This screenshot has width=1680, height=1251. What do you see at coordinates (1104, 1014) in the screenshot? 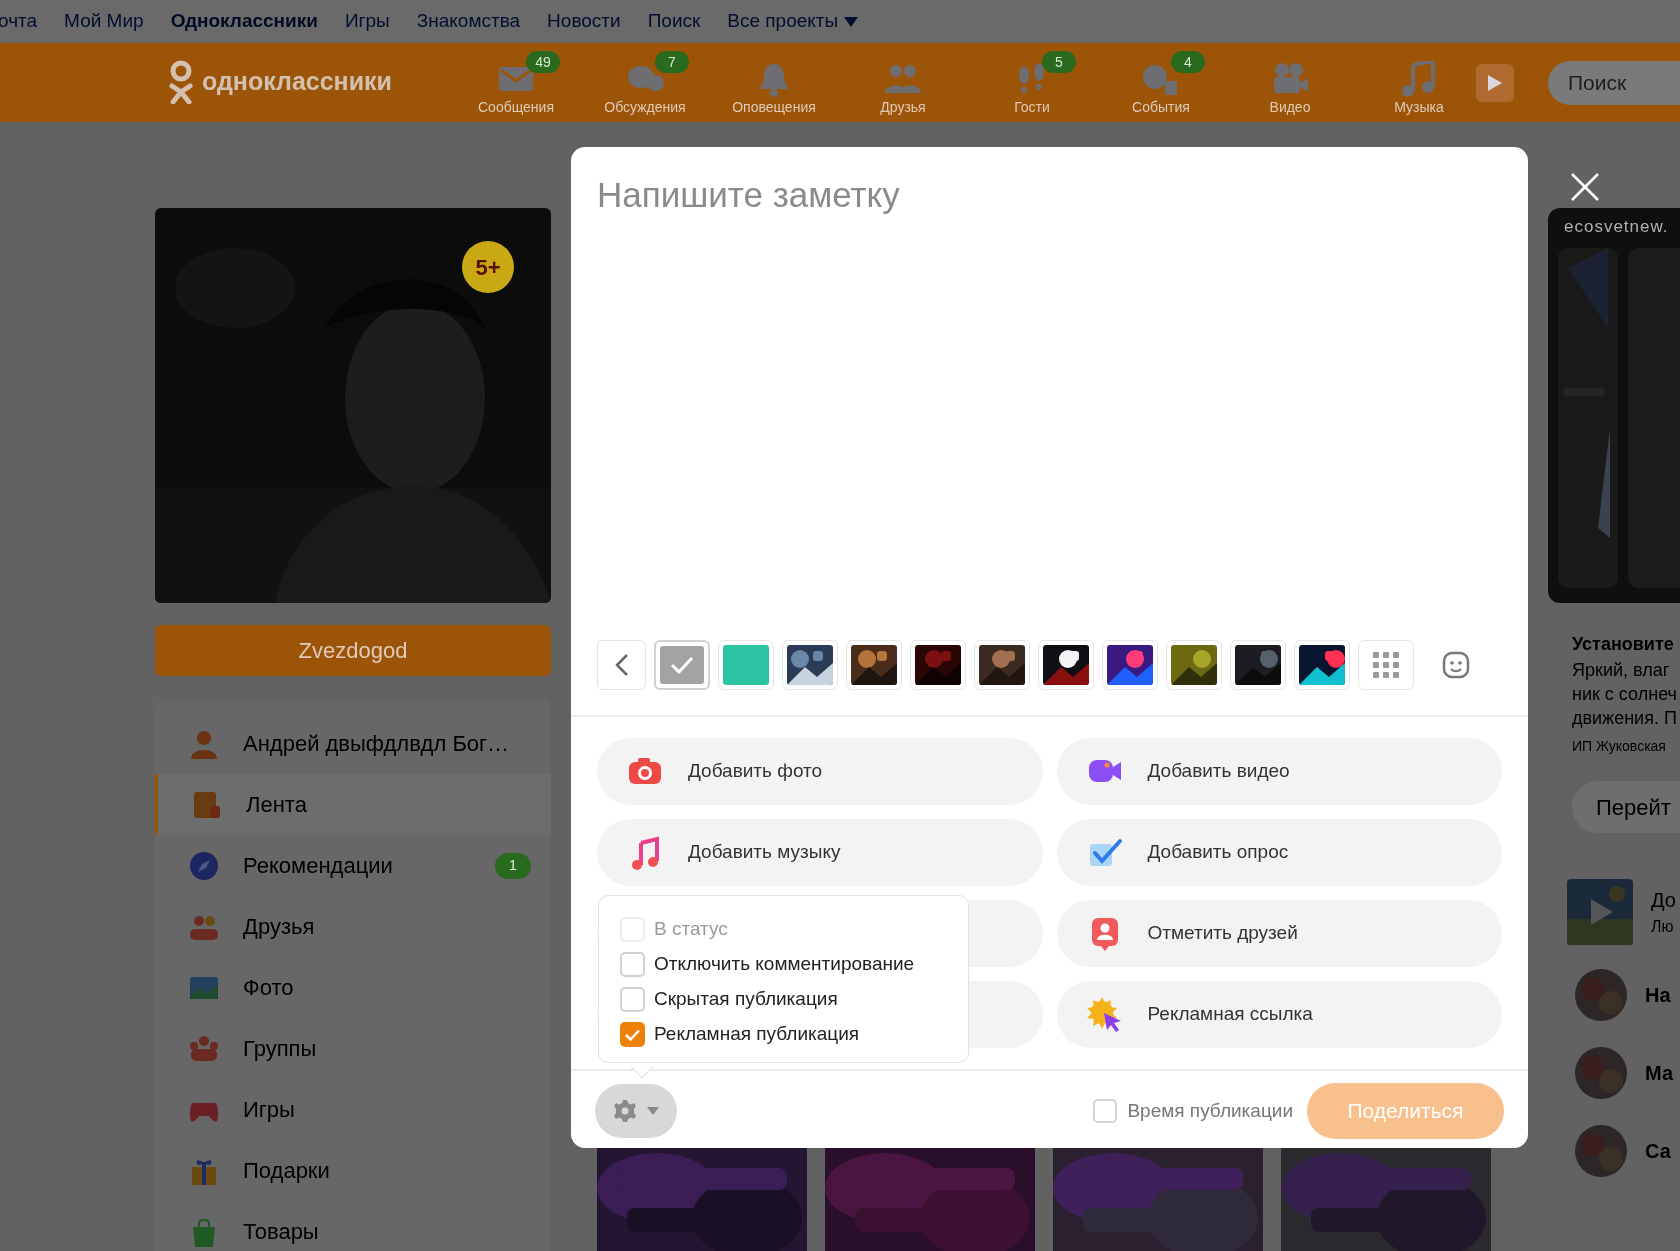
I see `cursor-burst-icon` at bounding box center [1104, 1014].